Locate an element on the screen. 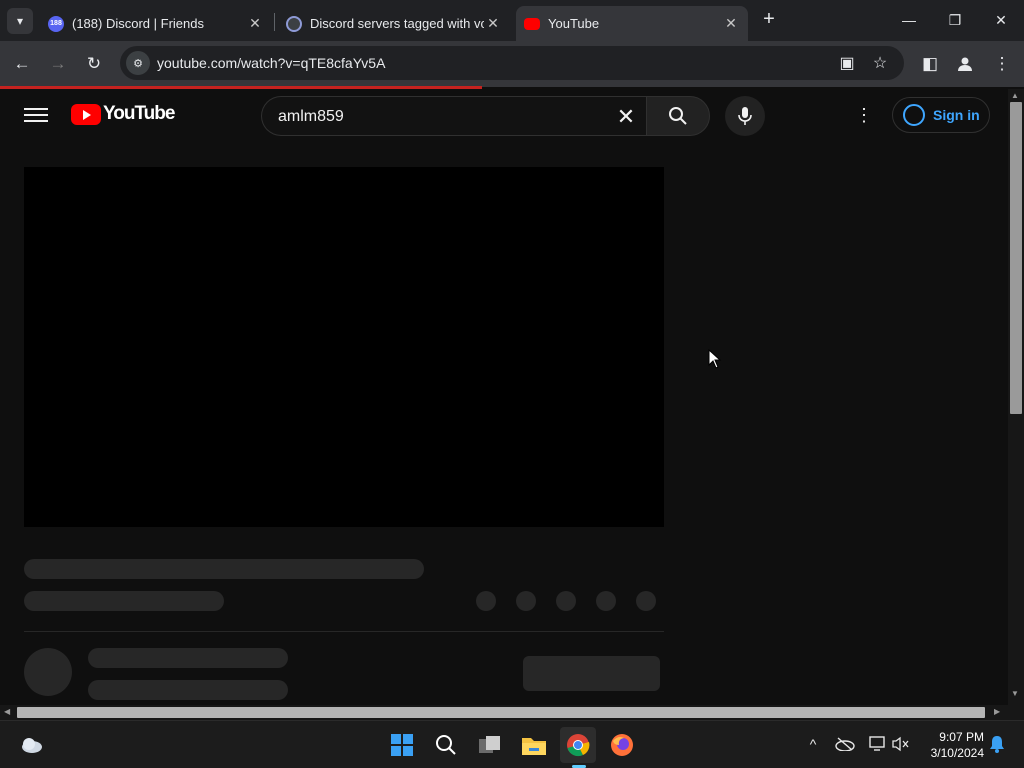 This screenshot has width=1024, height=768. settings-menu-icon: ⋮ is located at coordinates (864, 115).